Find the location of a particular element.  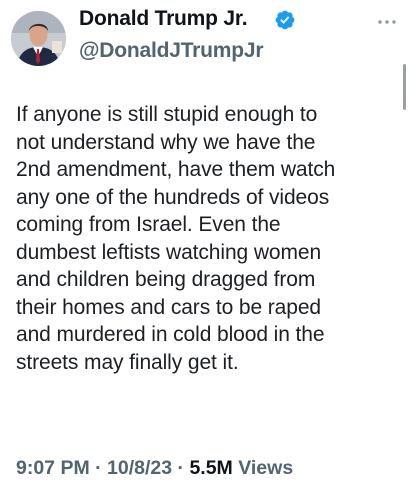

tweet-text-line: streets may finally get it. is located at coordinates (127, 362).